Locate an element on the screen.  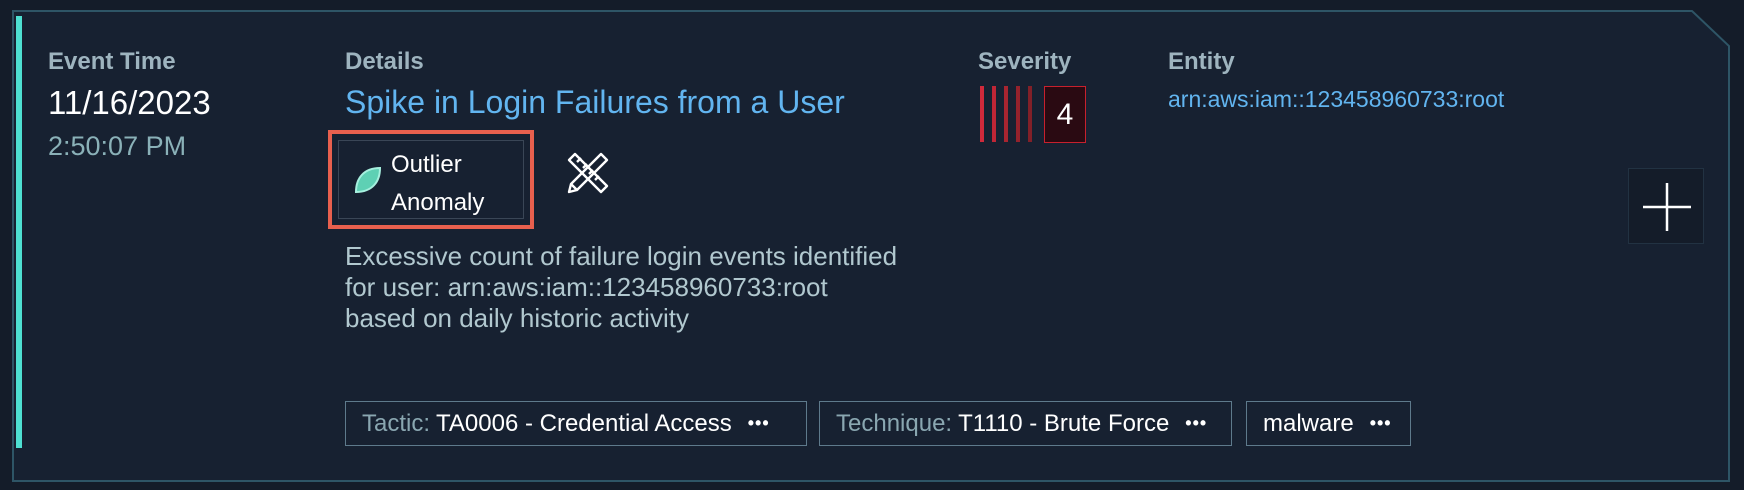
tag-tactic: Tactic: TA0006 - Credential Access ••• is located at coordinates (576, 423).